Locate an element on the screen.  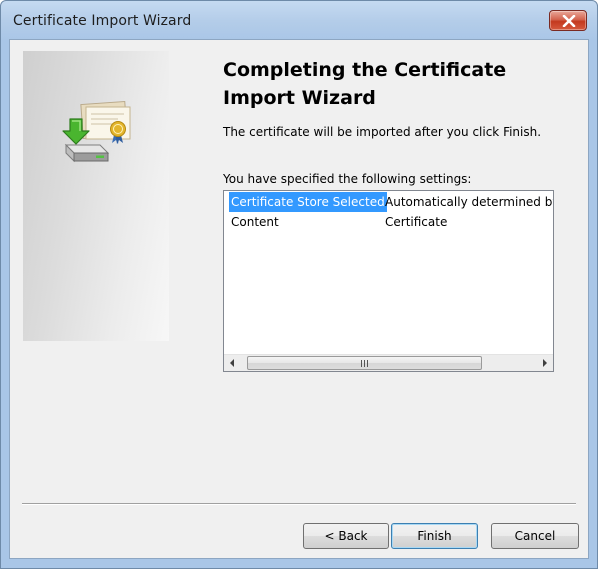
close-x-icon is located at coordinates (569, 21).